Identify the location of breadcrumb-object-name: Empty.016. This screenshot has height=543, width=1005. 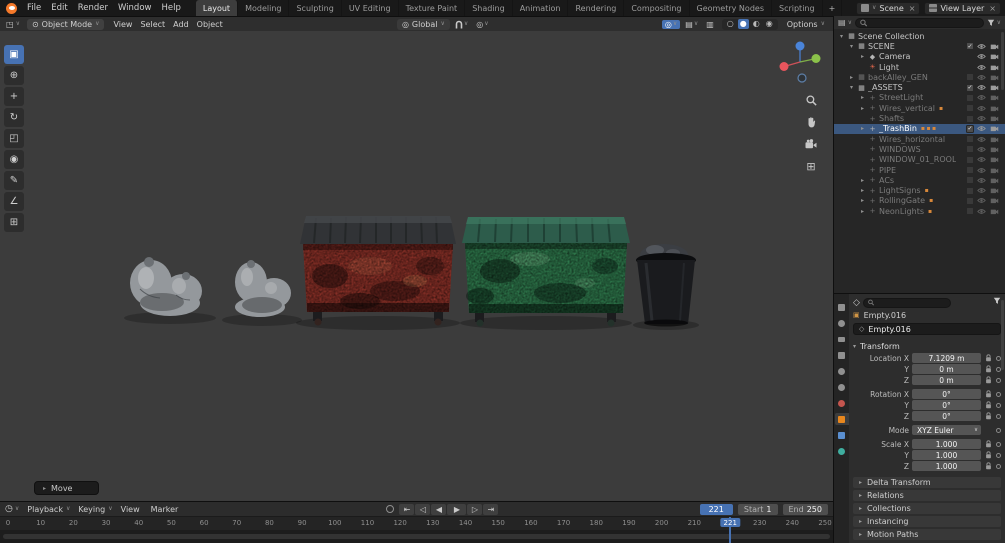
(885, 315).